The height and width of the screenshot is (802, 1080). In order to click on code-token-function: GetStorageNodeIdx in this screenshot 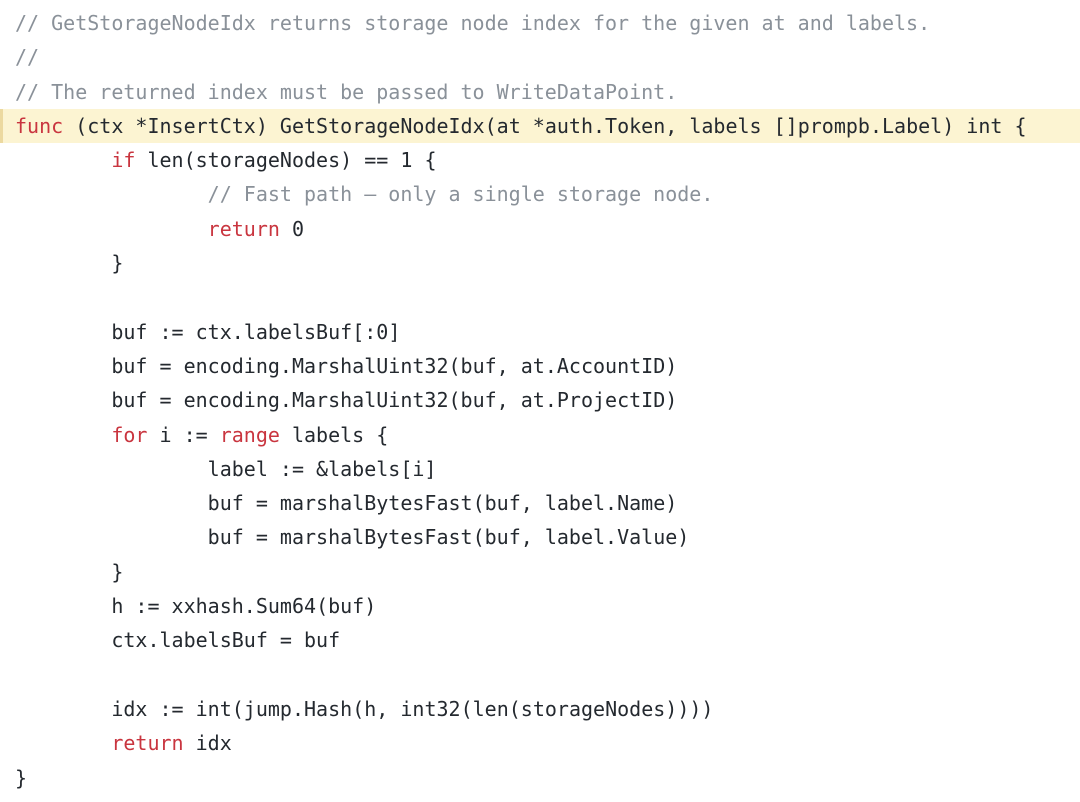, I will do `click(382, 125)`.